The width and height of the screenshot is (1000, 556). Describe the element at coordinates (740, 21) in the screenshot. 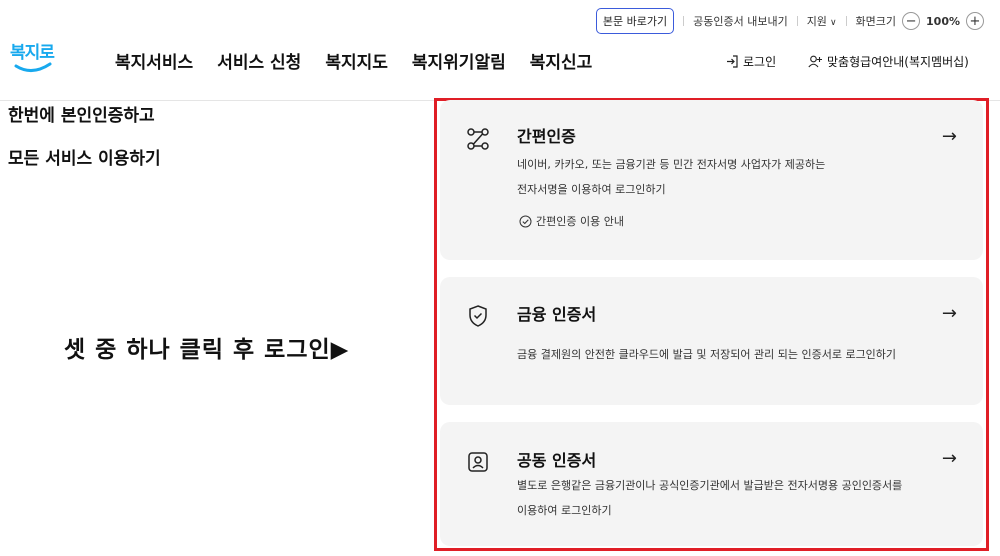

I see `export-cert-link: 공동인증서 내보내기` at that location.